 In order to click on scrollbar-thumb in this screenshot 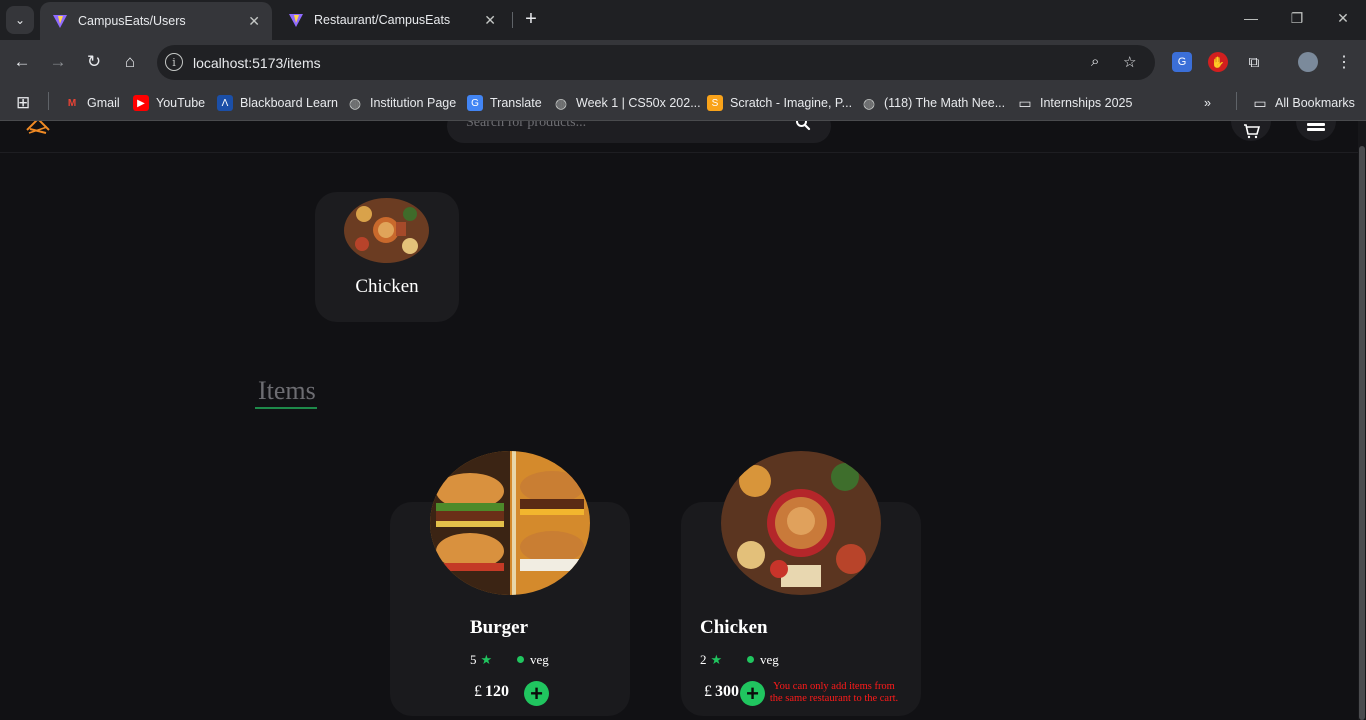, I will do `click(1362, 433)`.